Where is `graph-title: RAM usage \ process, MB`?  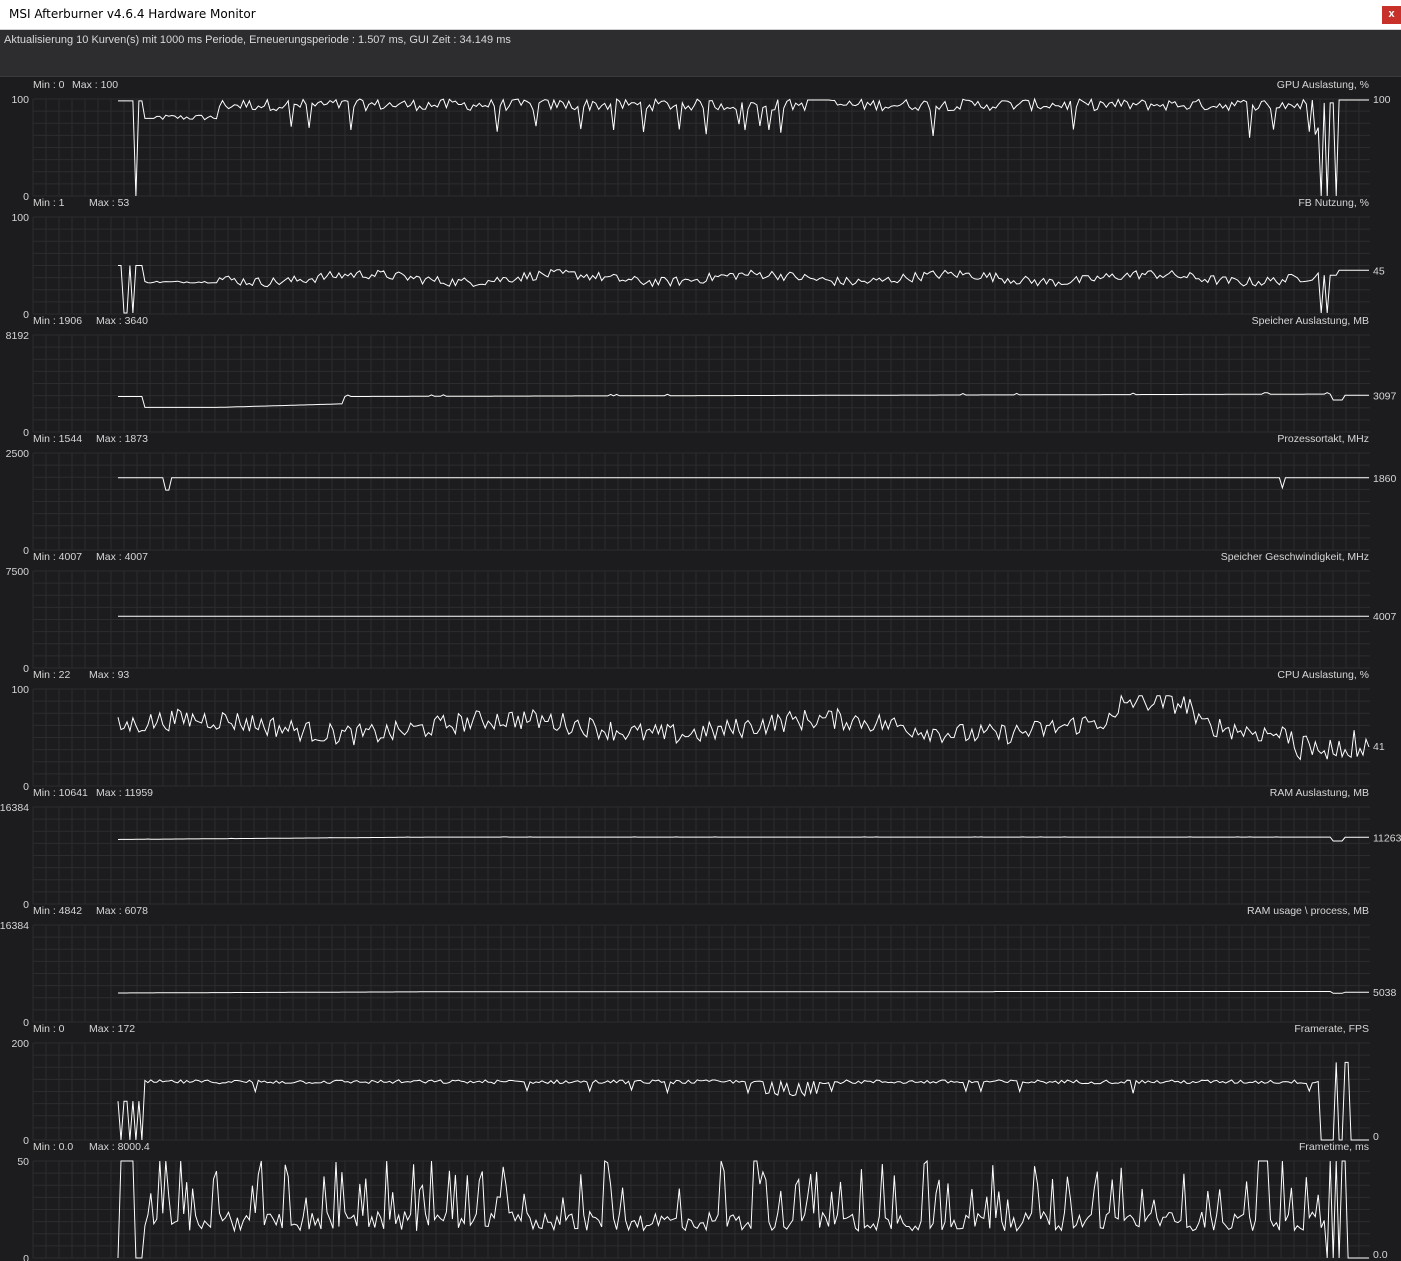
graph-title: RAM usage \ process, MB is located at coordinates (1308, 911).